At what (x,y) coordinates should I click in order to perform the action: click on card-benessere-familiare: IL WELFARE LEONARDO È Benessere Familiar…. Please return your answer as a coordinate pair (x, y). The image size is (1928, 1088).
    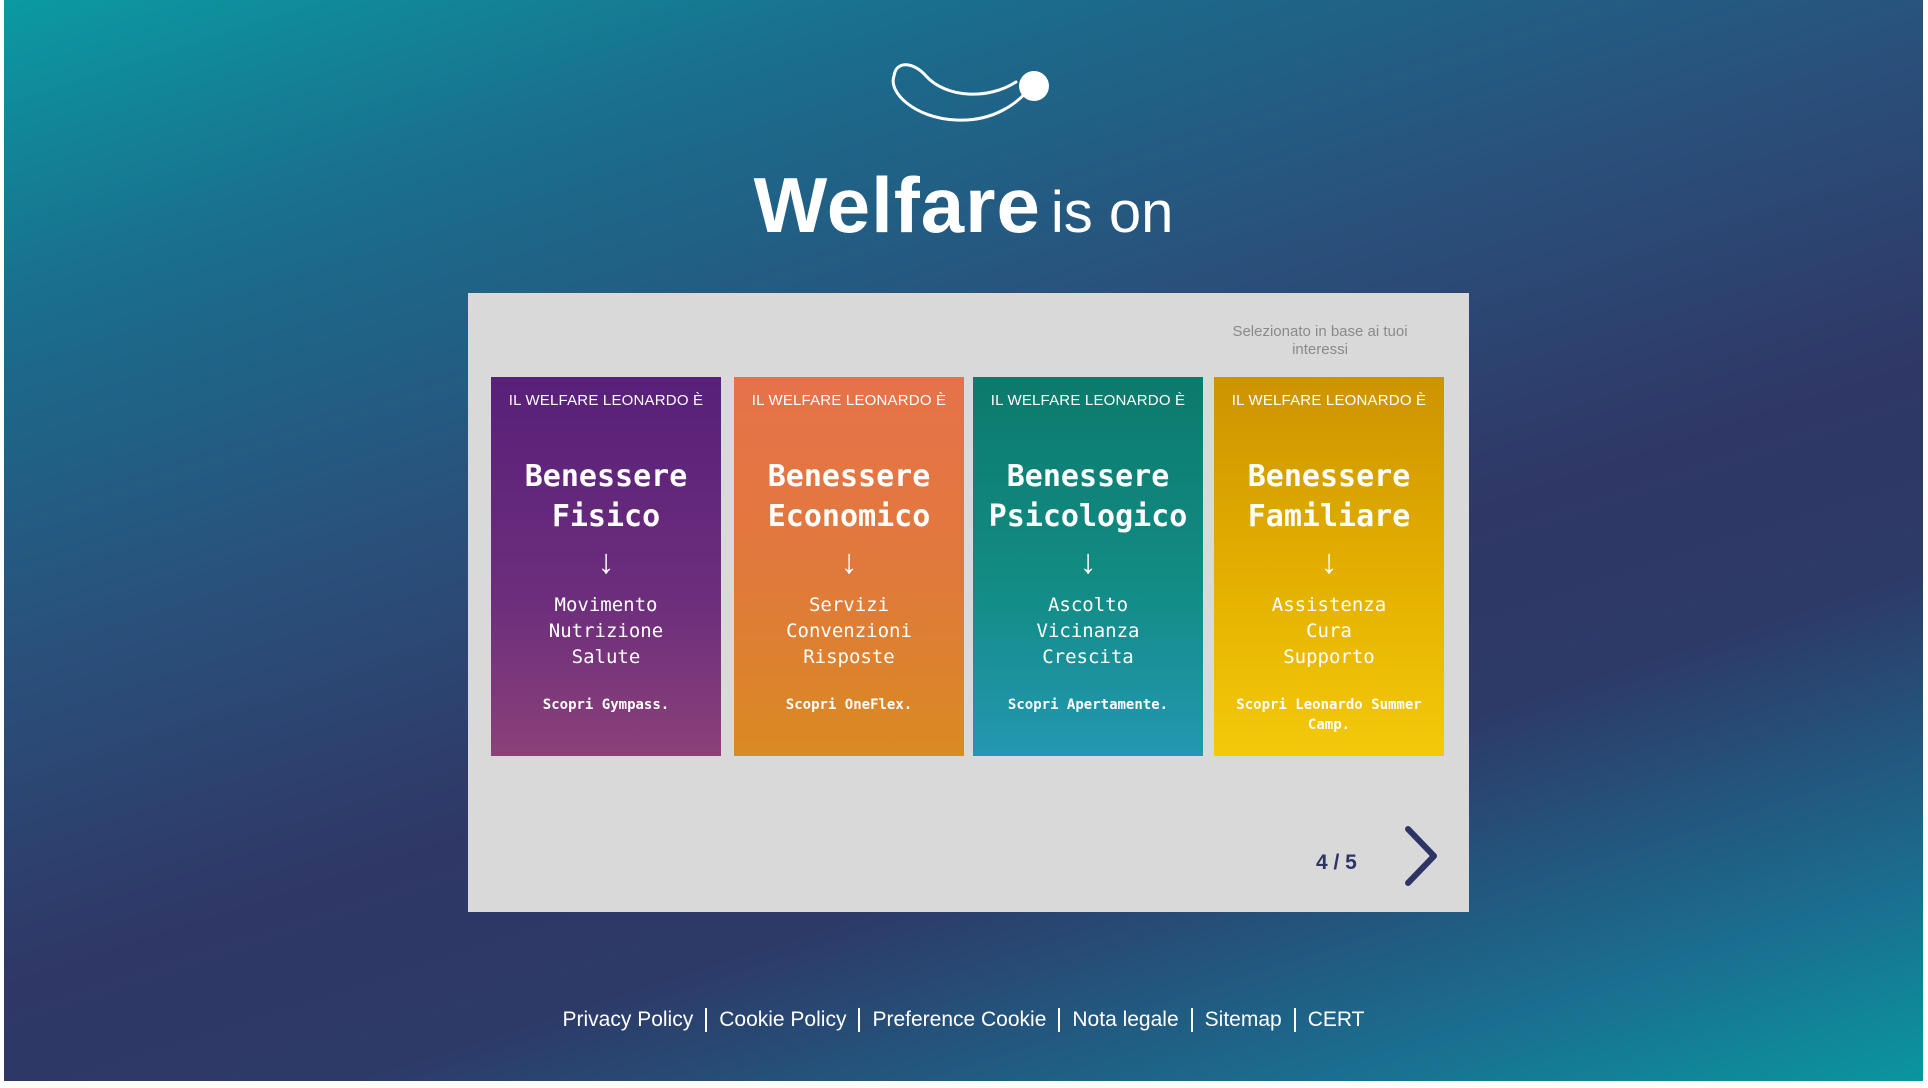
    Looking at the image, I should click on (1329, 566).